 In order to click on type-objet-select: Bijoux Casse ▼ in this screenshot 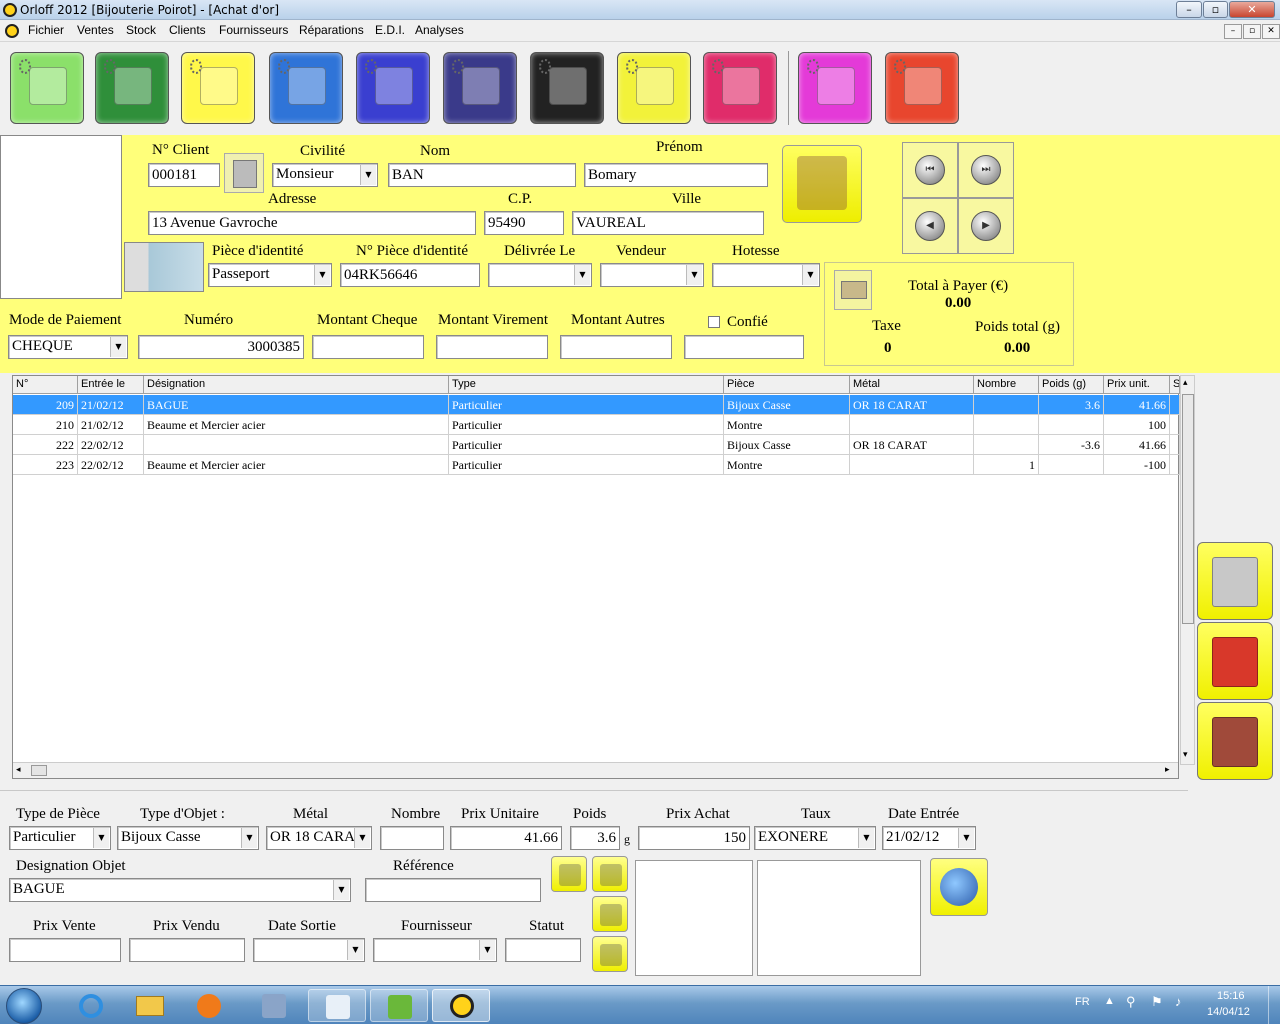, I will do `click(188, 838)`.